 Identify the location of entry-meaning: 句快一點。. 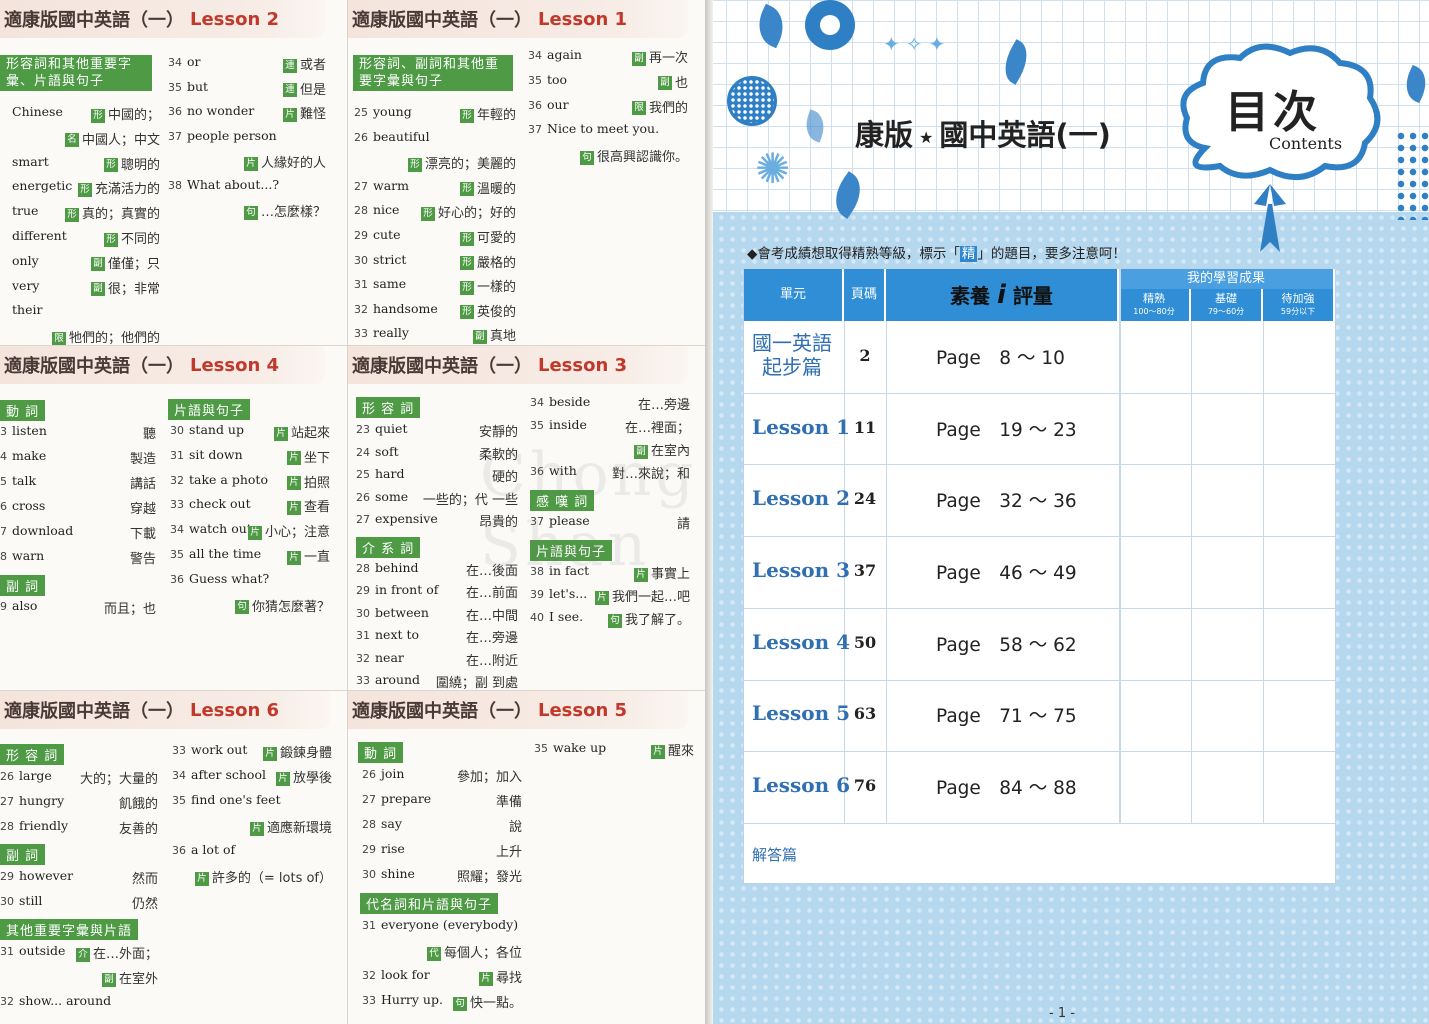
(442, 1001).